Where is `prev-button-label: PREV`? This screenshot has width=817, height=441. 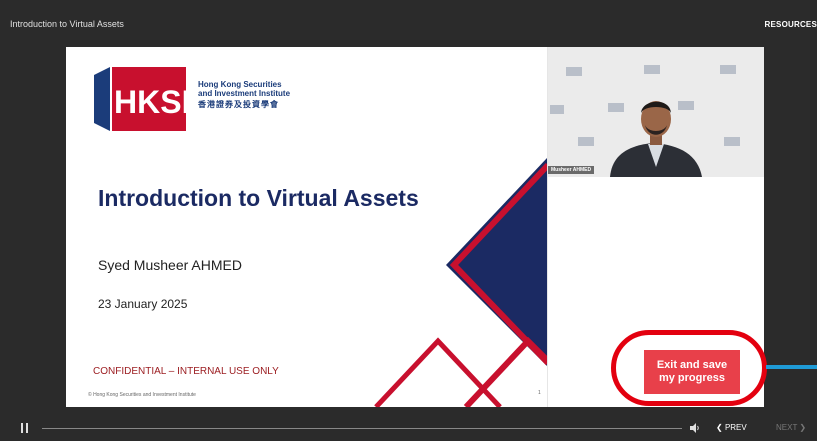 prev-button-label: PREV is located at coordinates (735, 427).